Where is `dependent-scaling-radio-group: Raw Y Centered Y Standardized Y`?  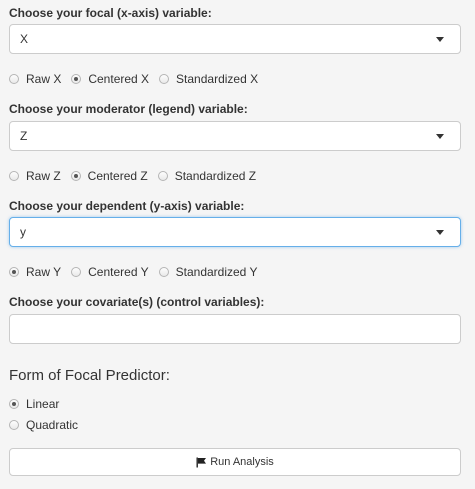
dependent-scaling-radio-group: Raw Y Centered Y Standardized Y is located at coordinates (138, 272).